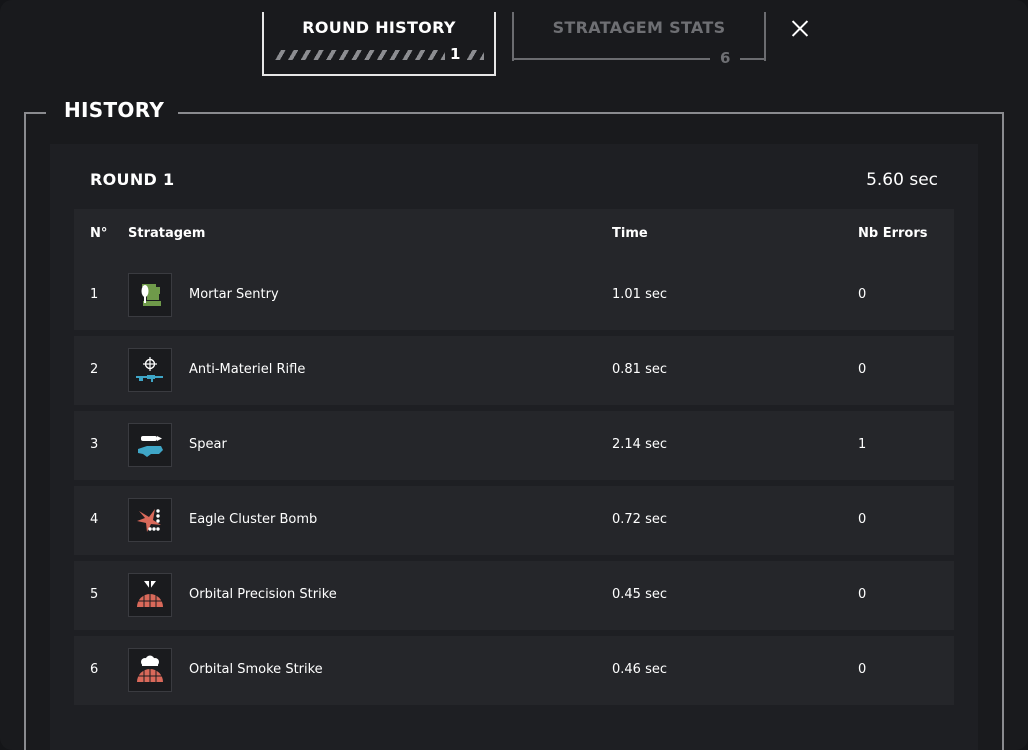 The width and height of the screenshot is (1028, 750). Describe the element at coordinates (639, 294) in the screenshot. I see `stratagem-time: 1.01 sec` at that location.